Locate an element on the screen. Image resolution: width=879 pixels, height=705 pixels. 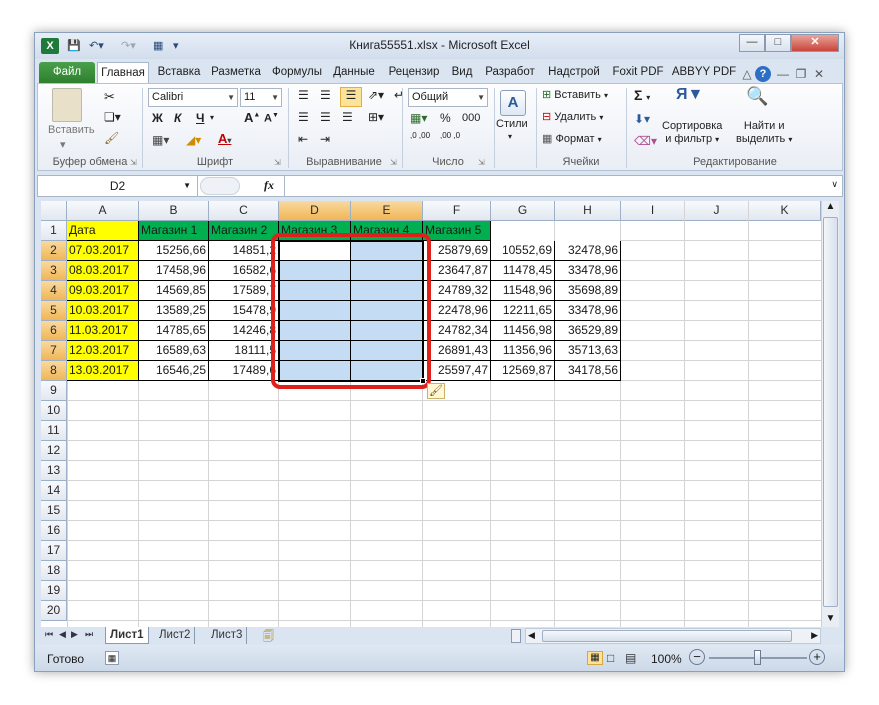
tab-formulas: Формулы is located at coordinates (297, 72).